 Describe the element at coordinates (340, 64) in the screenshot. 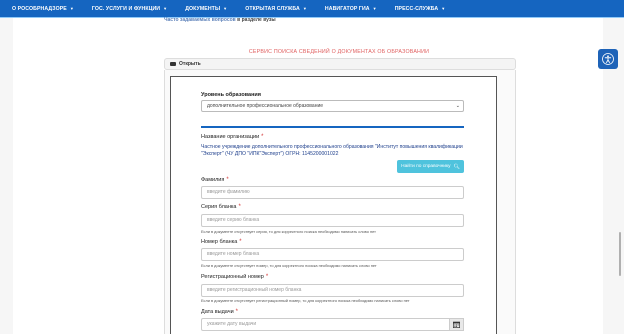

I see `panel-header: Открыть` at that location.